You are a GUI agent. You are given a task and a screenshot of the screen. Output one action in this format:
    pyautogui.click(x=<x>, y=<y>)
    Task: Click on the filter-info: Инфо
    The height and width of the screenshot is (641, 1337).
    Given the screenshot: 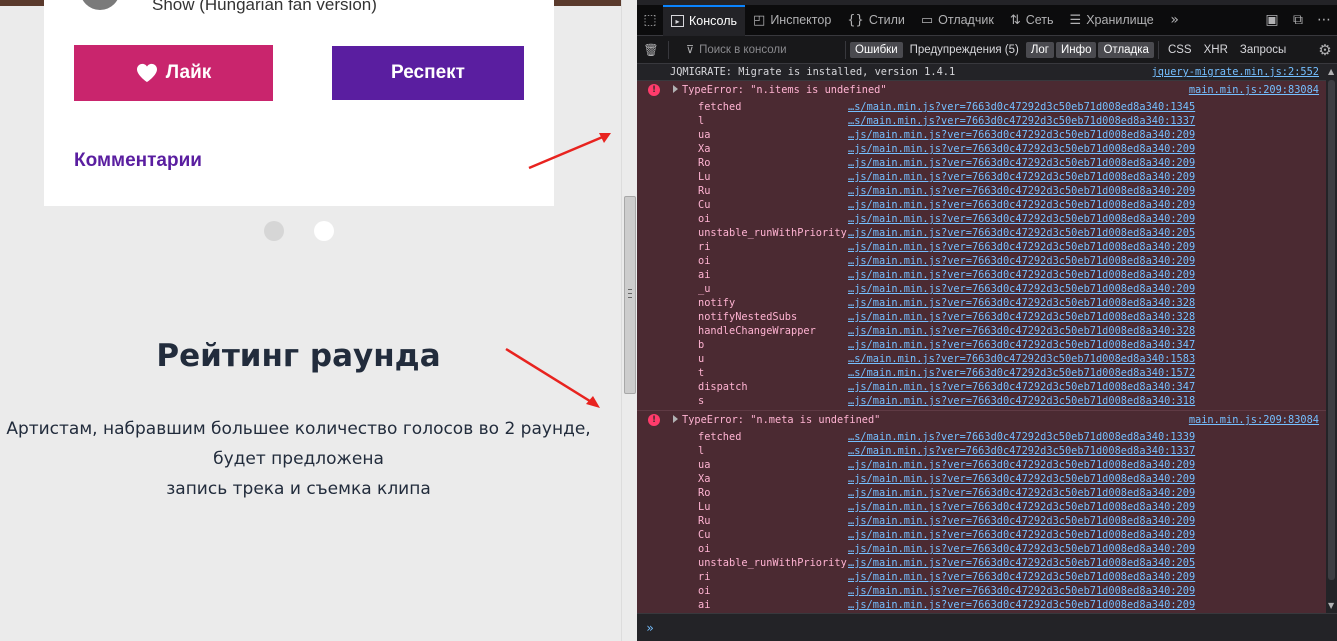 What is the action you would take?
    pyautogui.click(x=1076, y=49)
    